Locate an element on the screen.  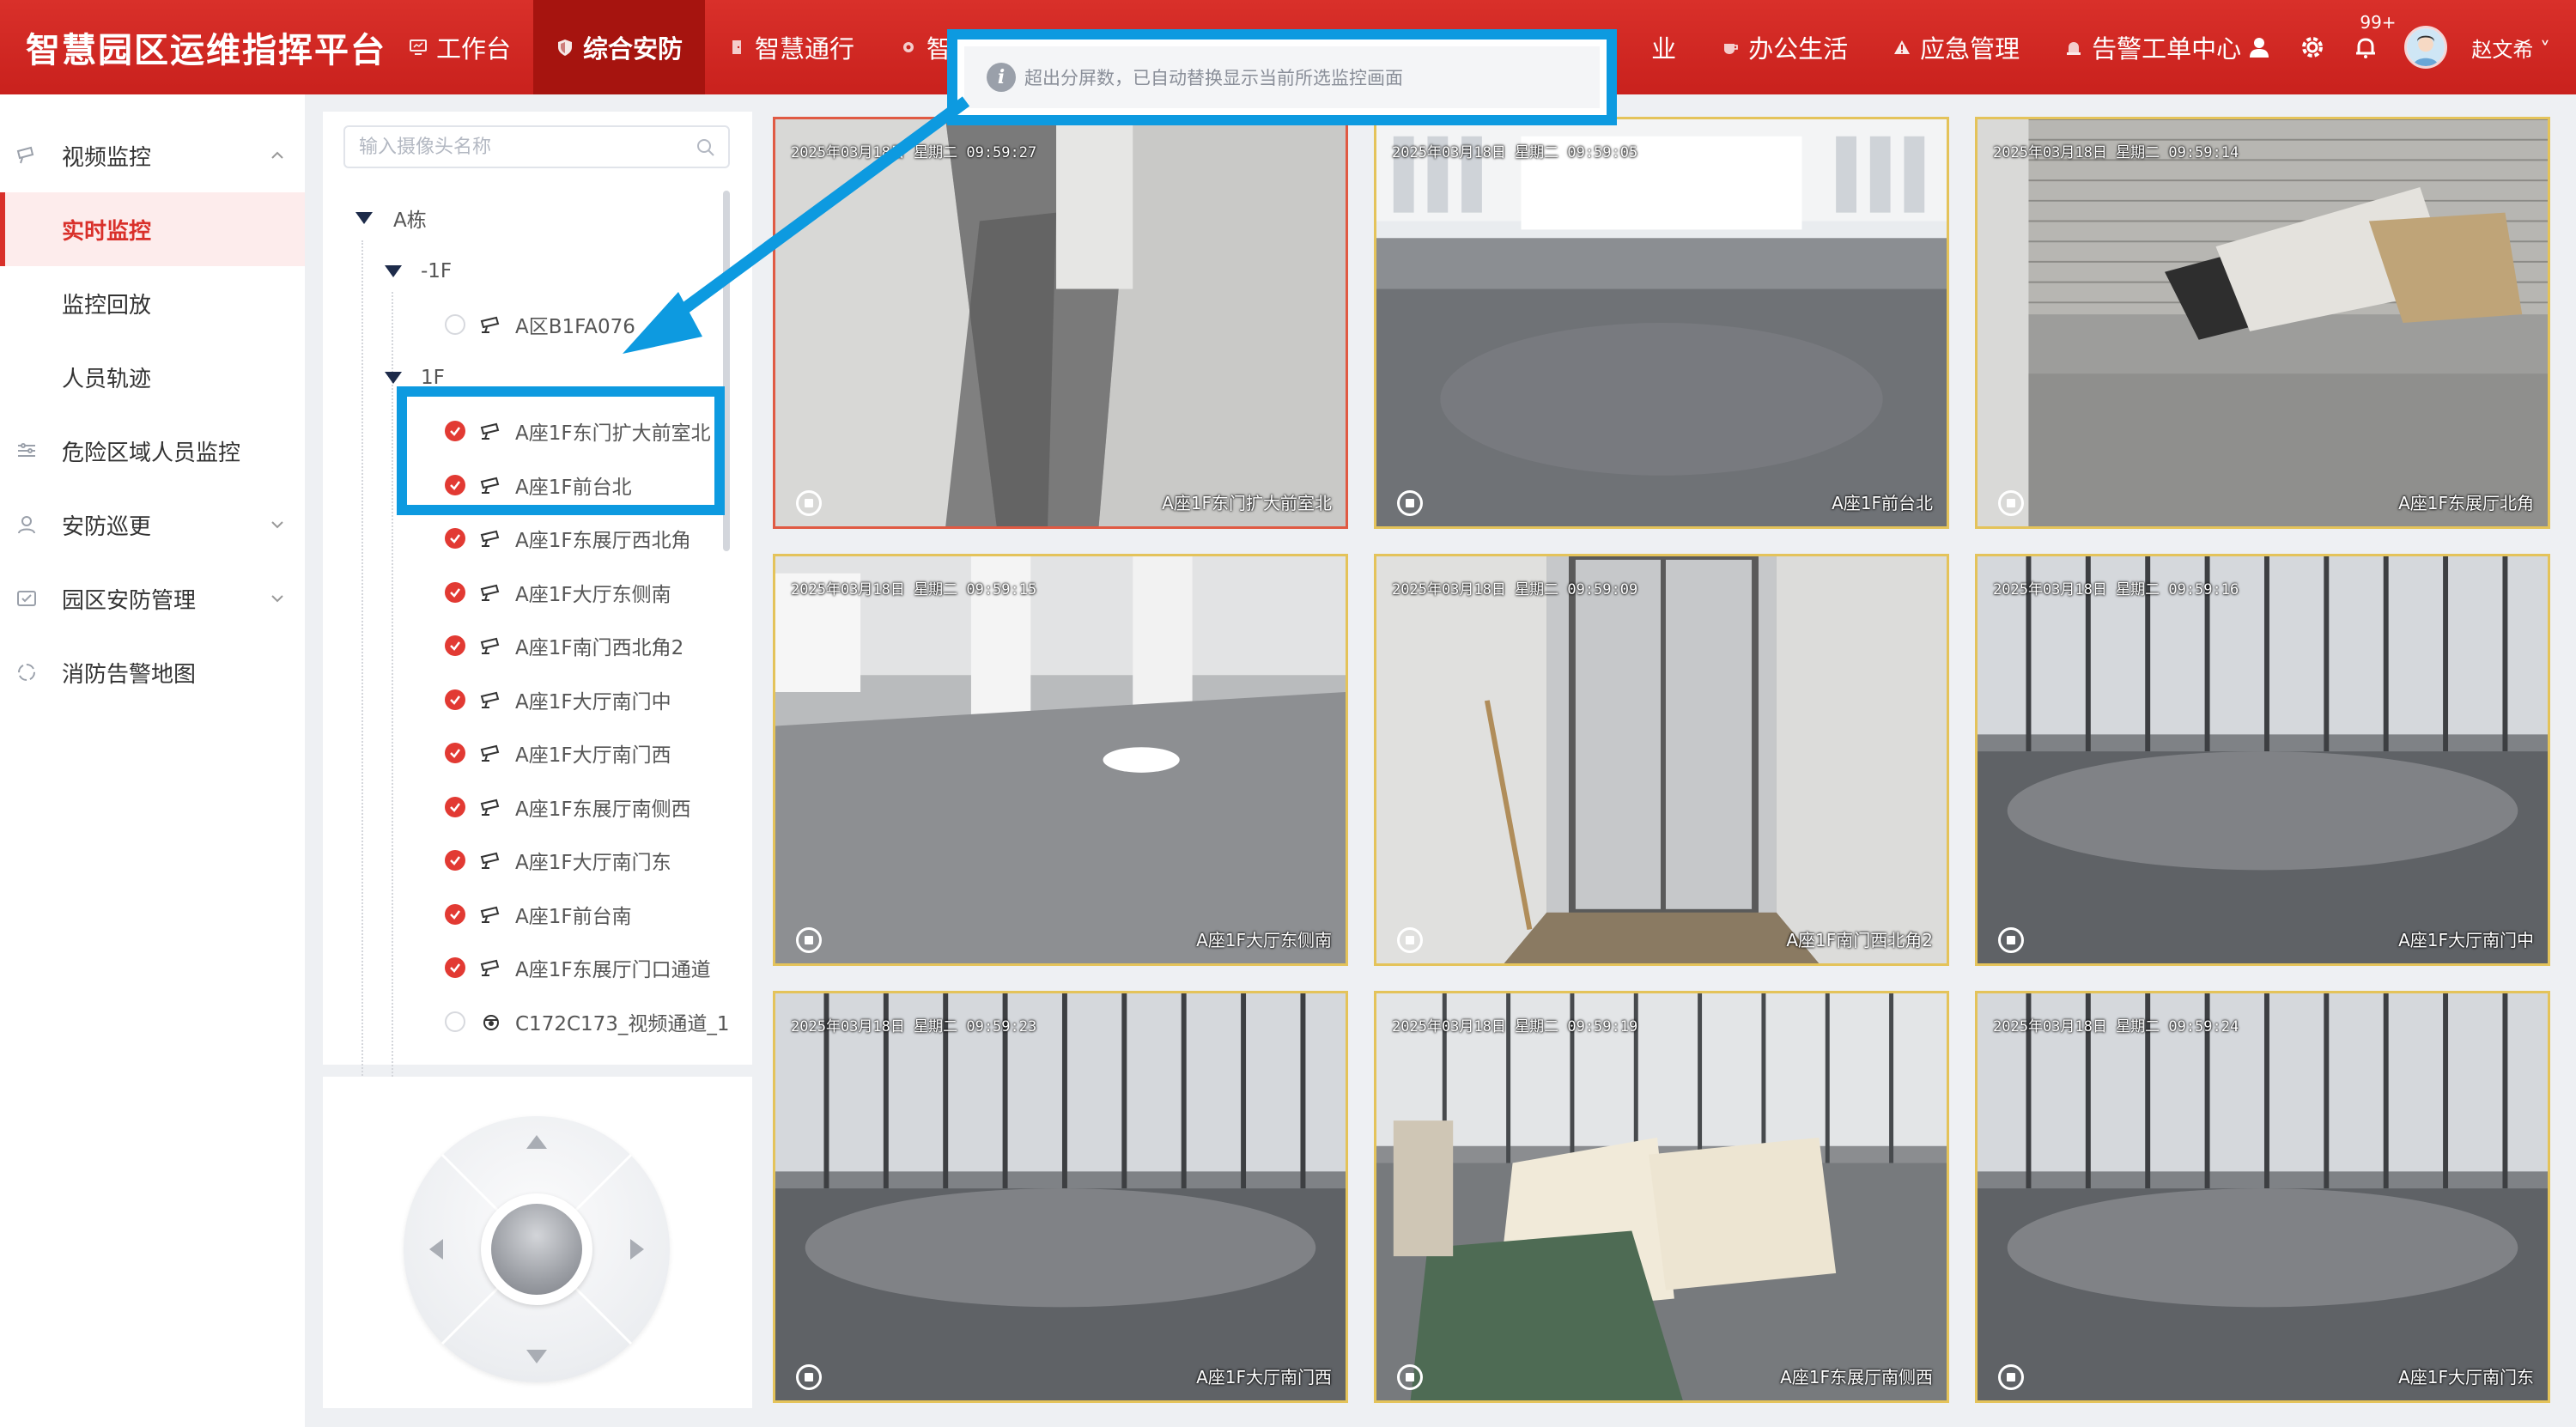
tree-node-label: -1F is located at coordinates (437, 271).